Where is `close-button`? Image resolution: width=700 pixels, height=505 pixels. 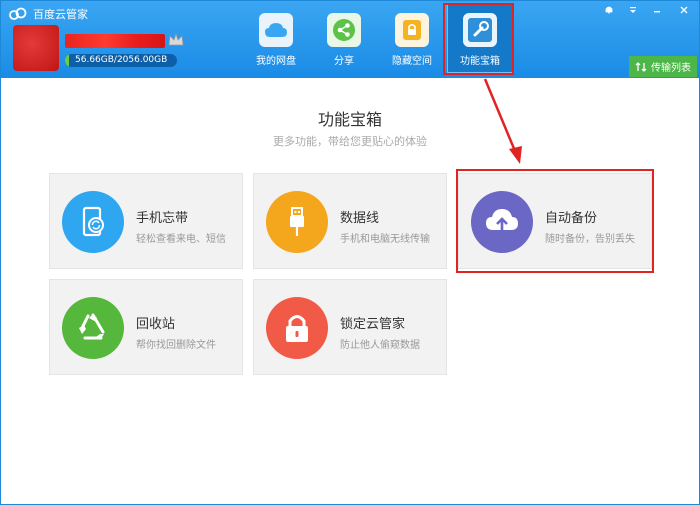 close-button is located at coordinates (684, 10).